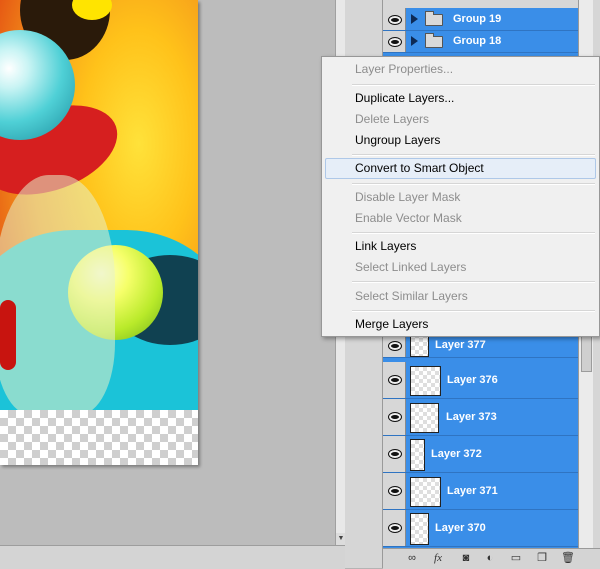 The height and width of the screenshot is (569, 600). What do you see at coordinates (8, 335) in the screenshot?
I see `art-red-accent` at bounding box center [8, 335].